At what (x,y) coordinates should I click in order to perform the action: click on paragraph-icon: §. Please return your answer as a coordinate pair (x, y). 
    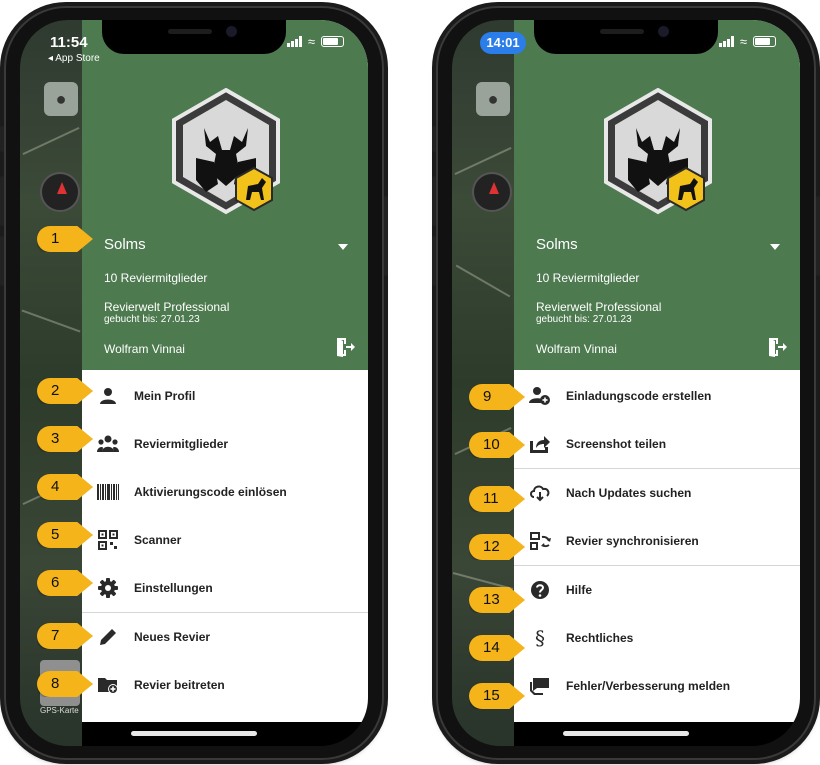
    Looking at the image, I should click on (540, 638).